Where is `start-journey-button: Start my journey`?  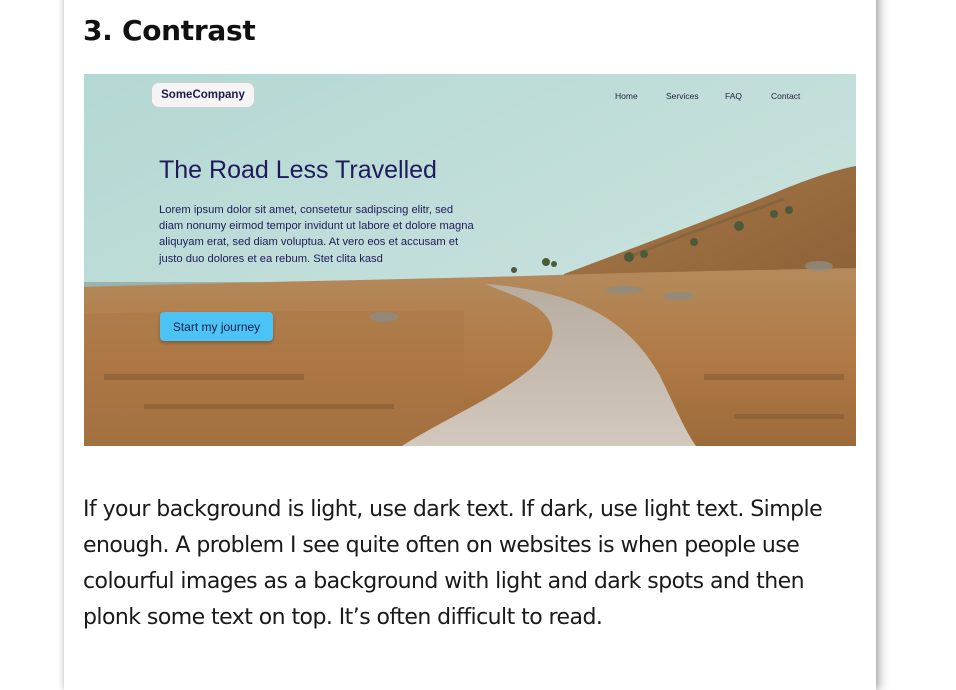
start-journey-button: Start my journey is located at coordinates (216, 326).